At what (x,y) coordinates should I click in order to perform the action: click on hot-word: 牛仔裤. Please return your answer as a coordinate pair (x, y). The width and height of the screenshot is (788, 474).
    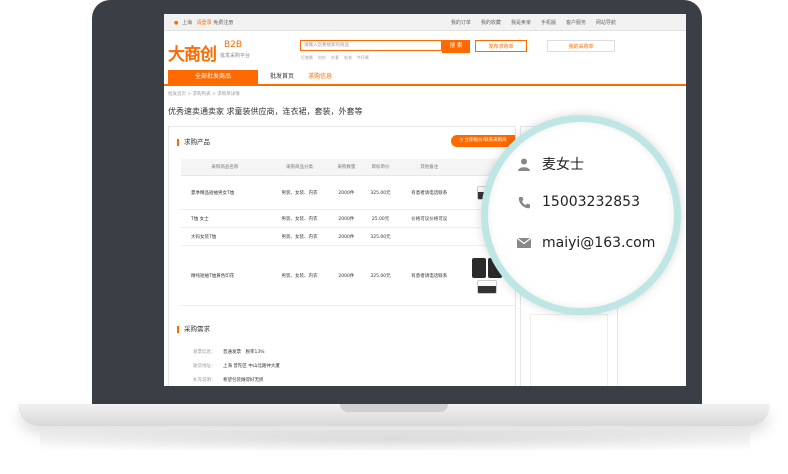
    Looking at the image, I should click on (363, 58).